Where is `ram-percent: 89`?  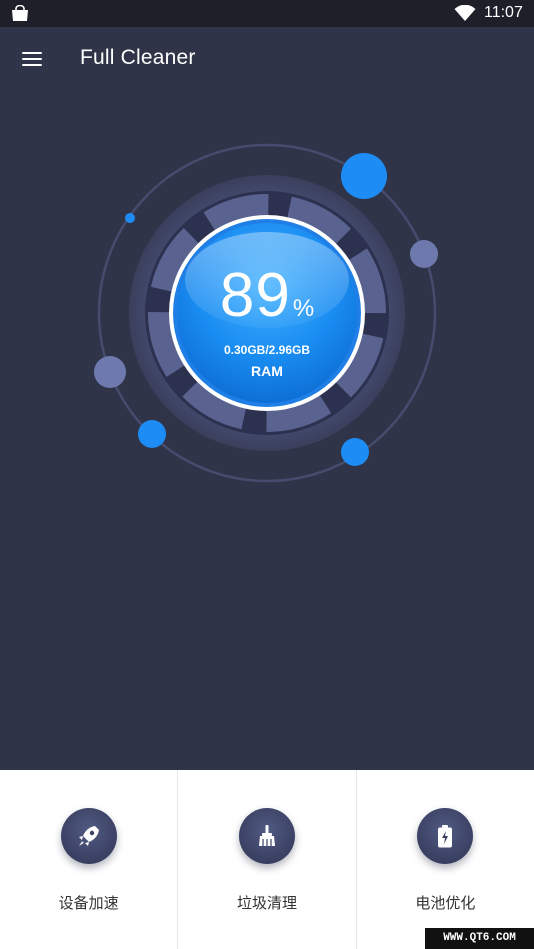 ram-percent: 89 is located at coordinates (255, 295).